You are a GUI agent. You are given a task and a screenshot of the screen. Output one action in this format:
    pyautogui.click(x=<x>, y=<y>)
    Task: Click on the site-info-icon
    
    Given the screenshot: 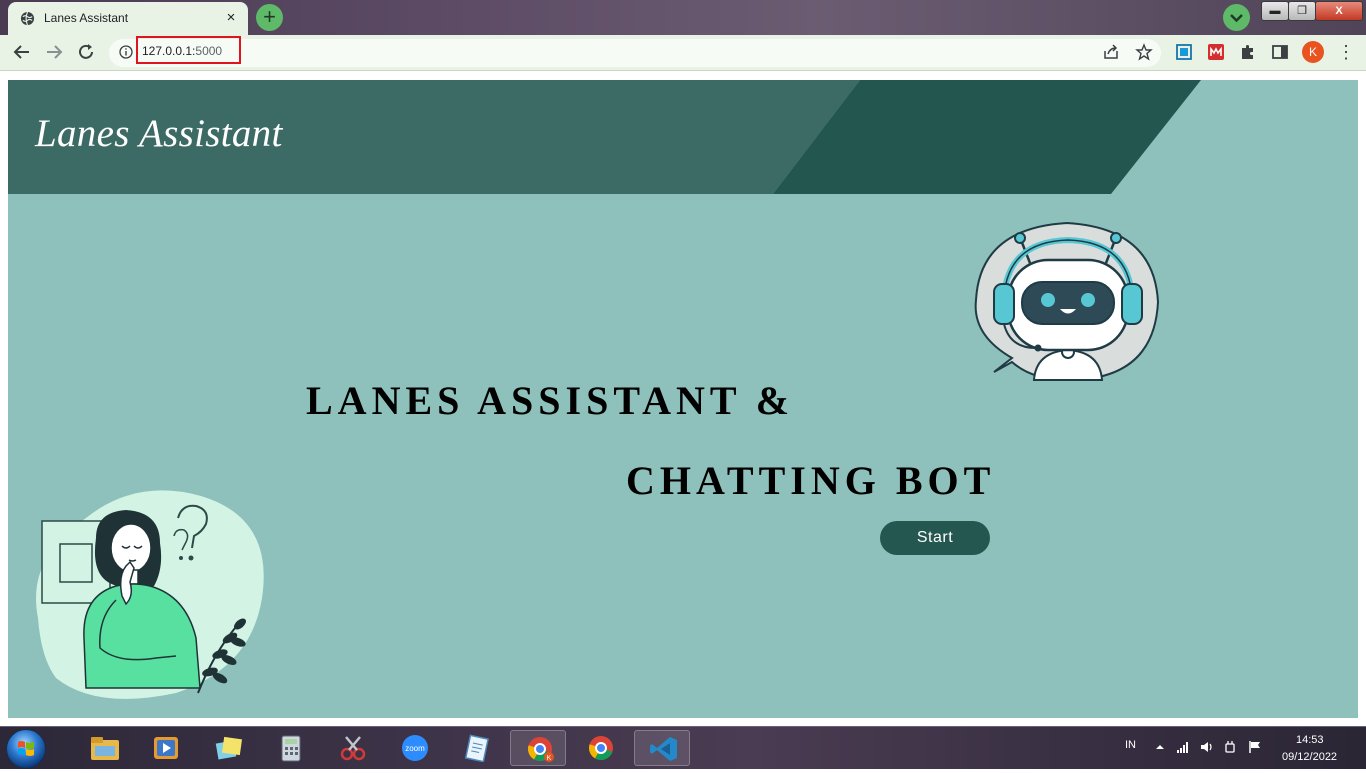 What is the action you would take?
    pyautogui.click(x=126, y=52)
    